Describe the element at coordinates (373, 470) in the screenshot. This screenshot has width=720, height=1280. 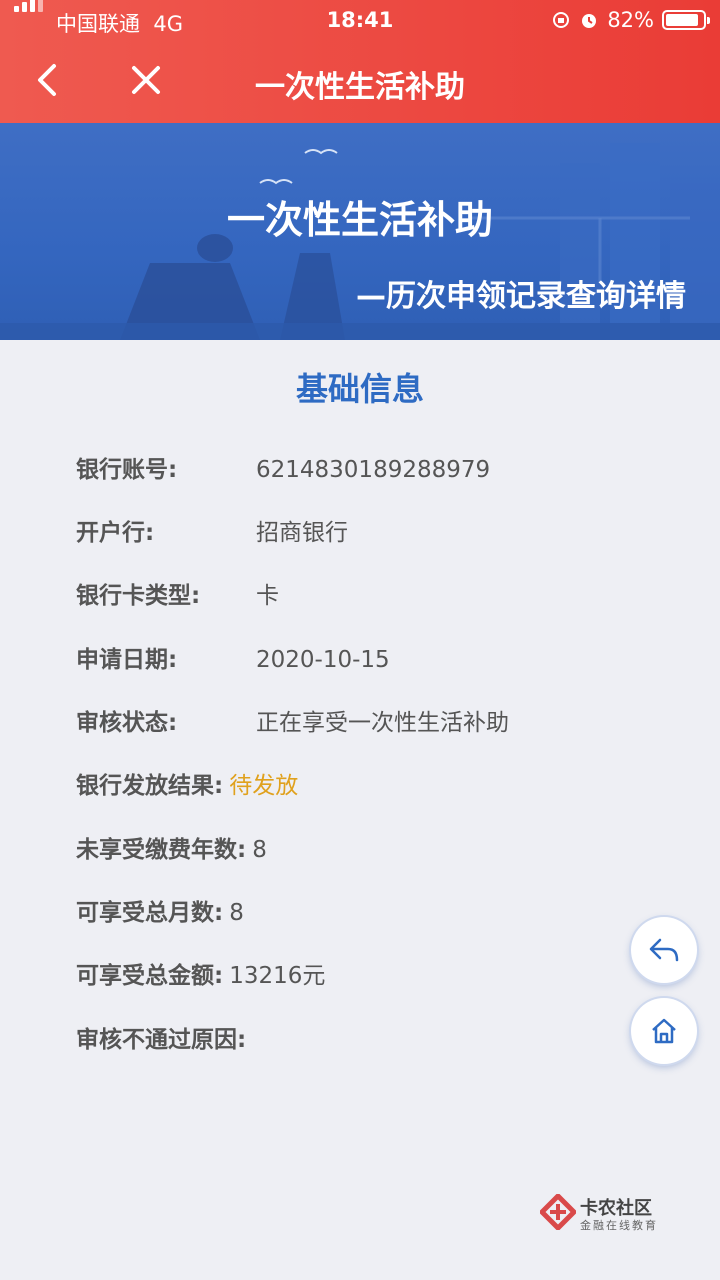
I see `field-value: 6214830189288979` at that location.